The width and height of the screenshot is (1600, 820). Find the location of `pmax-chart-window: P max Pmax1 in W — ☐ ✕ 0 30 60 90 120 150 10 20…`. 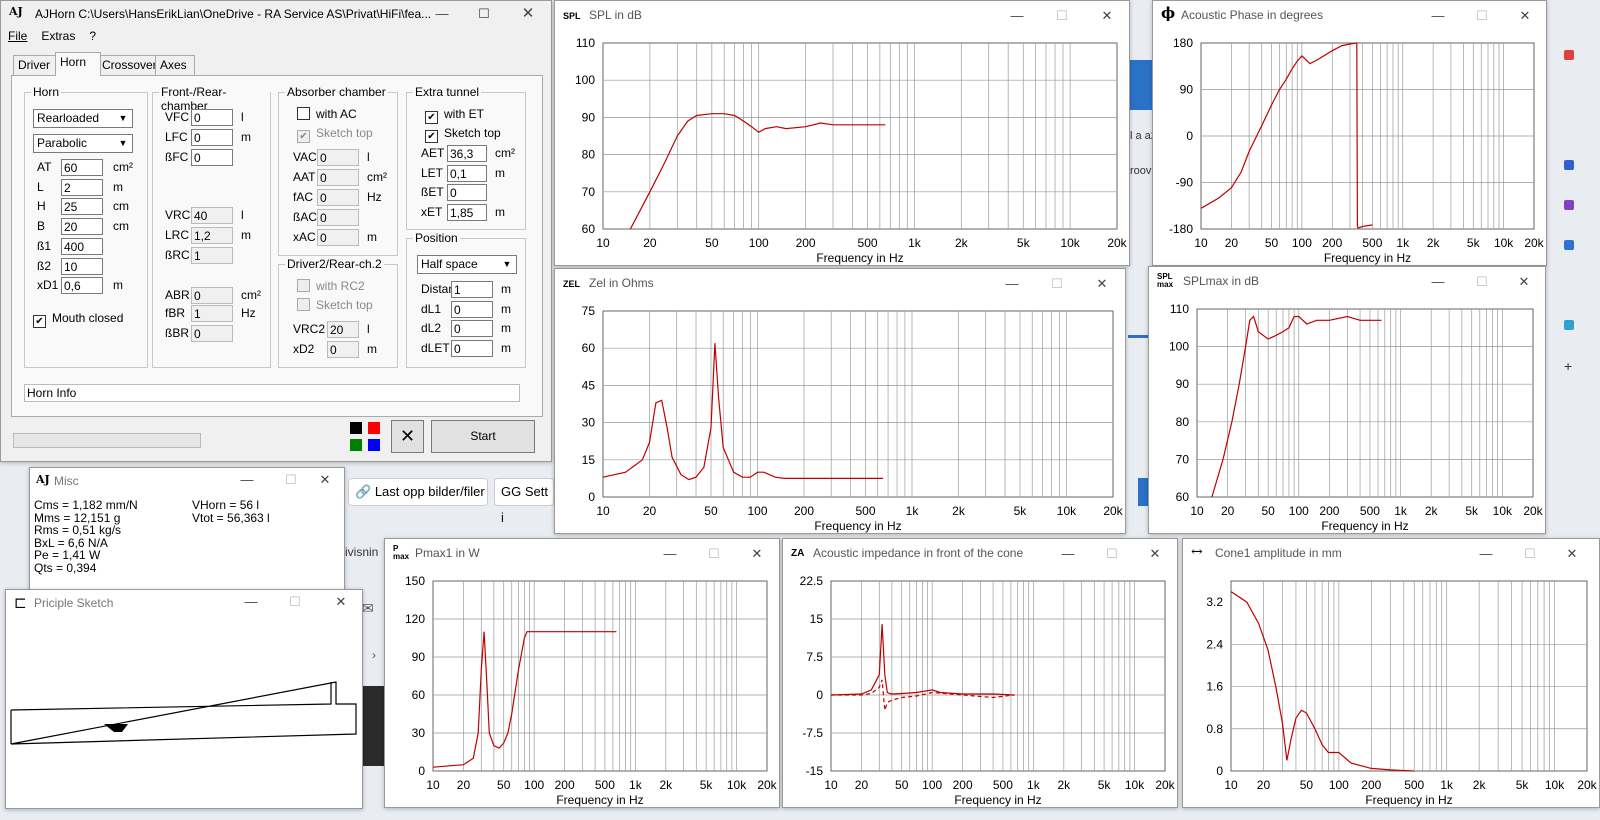

pmax-chart-window: P max Pmax1 in W — ☐ ✕ 0 30 60 90 120 150 10 20… is located at coordinates (582, 673).